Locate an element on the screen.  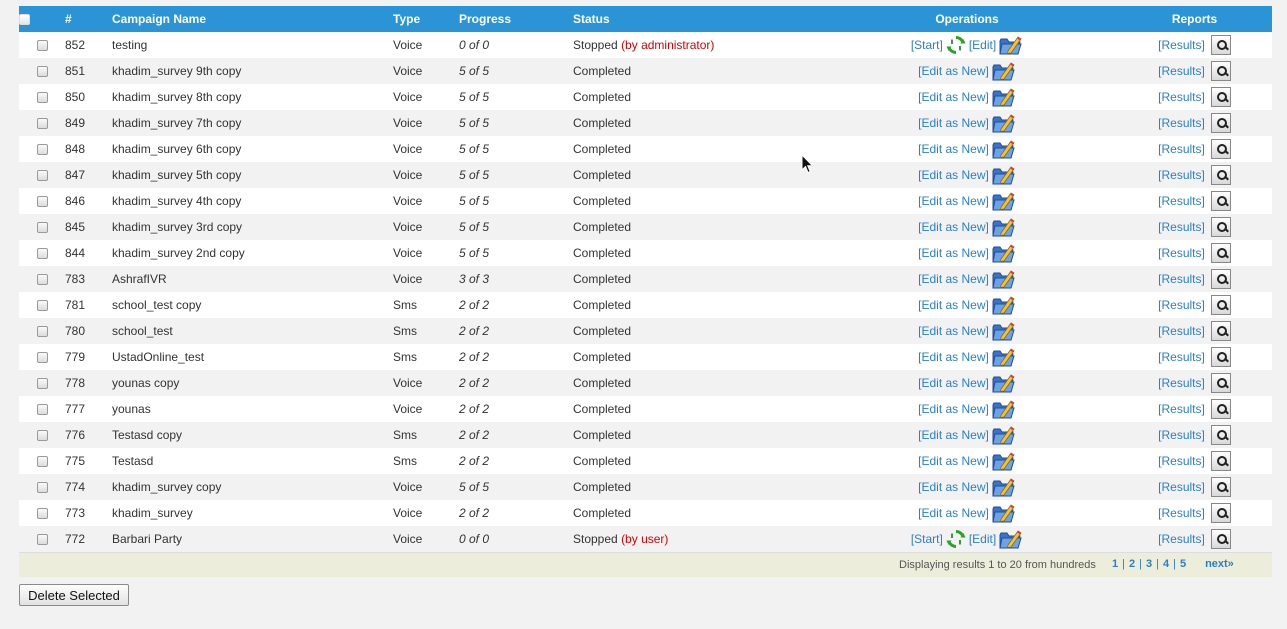
header-status: Status is located at coordinates (695, 19).